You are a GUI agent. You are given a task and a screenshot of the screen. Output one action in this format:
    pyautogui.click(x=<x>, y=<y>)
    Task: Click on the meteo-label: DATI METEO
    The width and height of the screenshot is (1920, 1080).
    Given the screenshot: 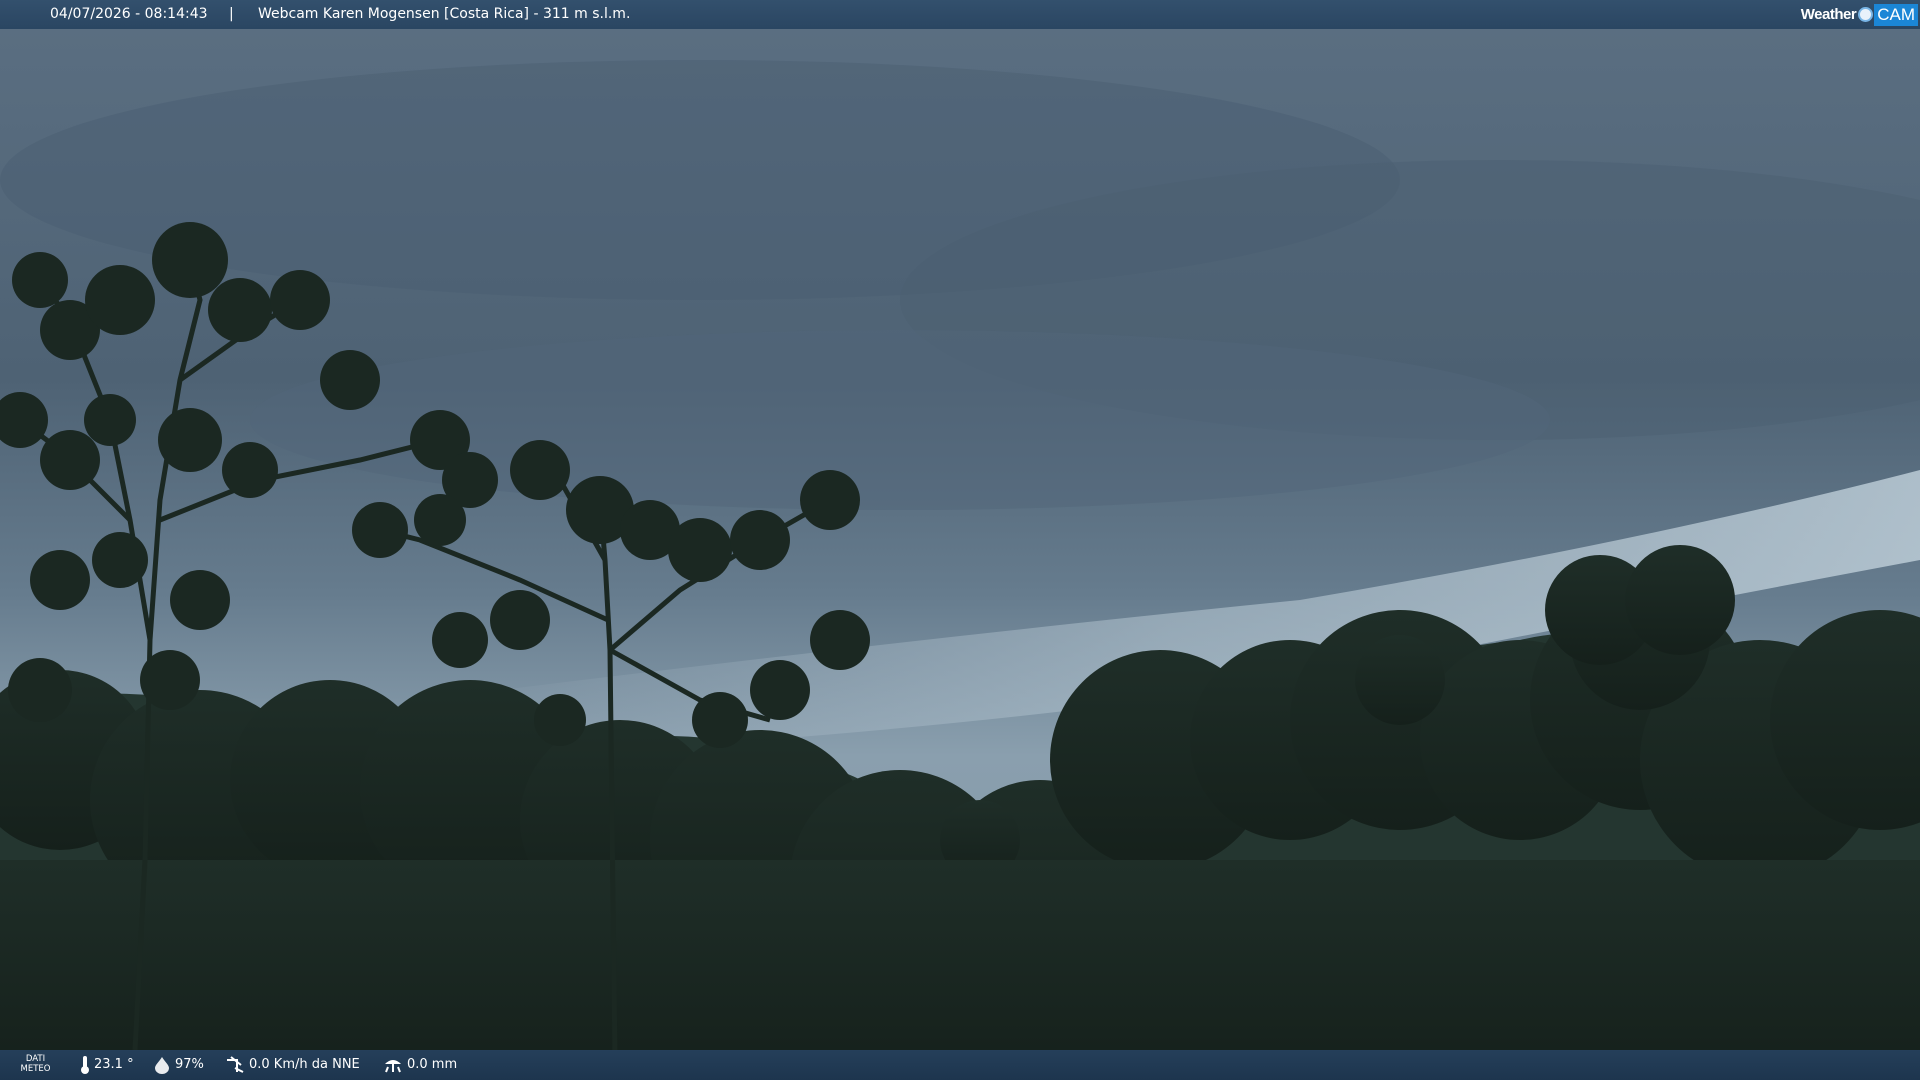 What is the action you would take?
    pyautogui.click(x=35, y=1064)
    